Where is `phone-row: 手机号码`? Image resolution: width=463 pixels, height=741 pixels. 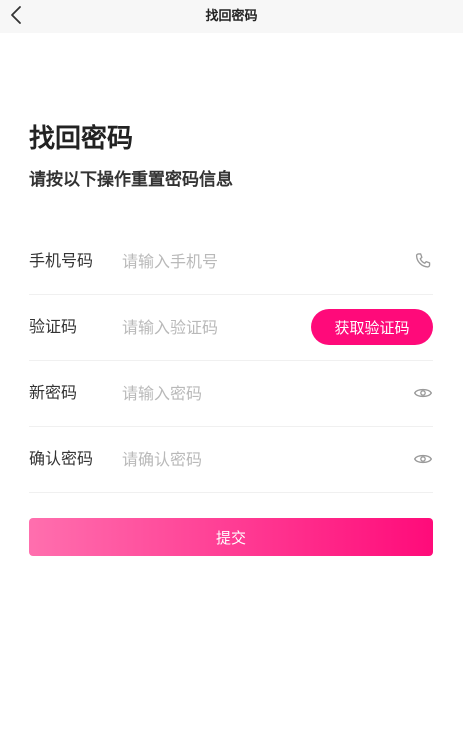
phone-row: 手机号码 is located at coordinates (231, 261).